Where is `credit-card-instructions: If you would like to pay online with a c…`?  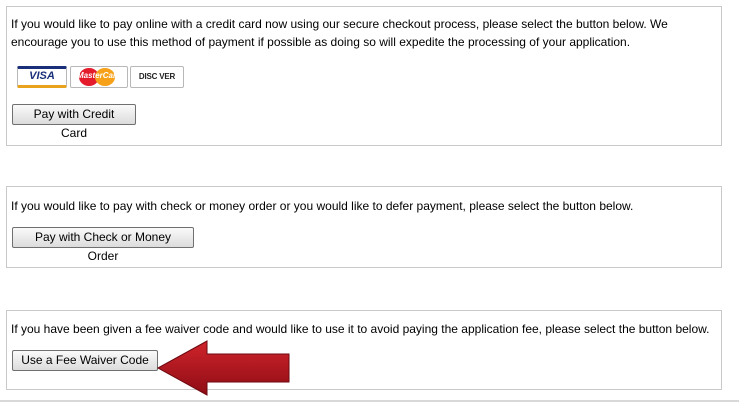
credit-card-instructions: If you would like to pay online with a c… is located at coordinates (339, 33).